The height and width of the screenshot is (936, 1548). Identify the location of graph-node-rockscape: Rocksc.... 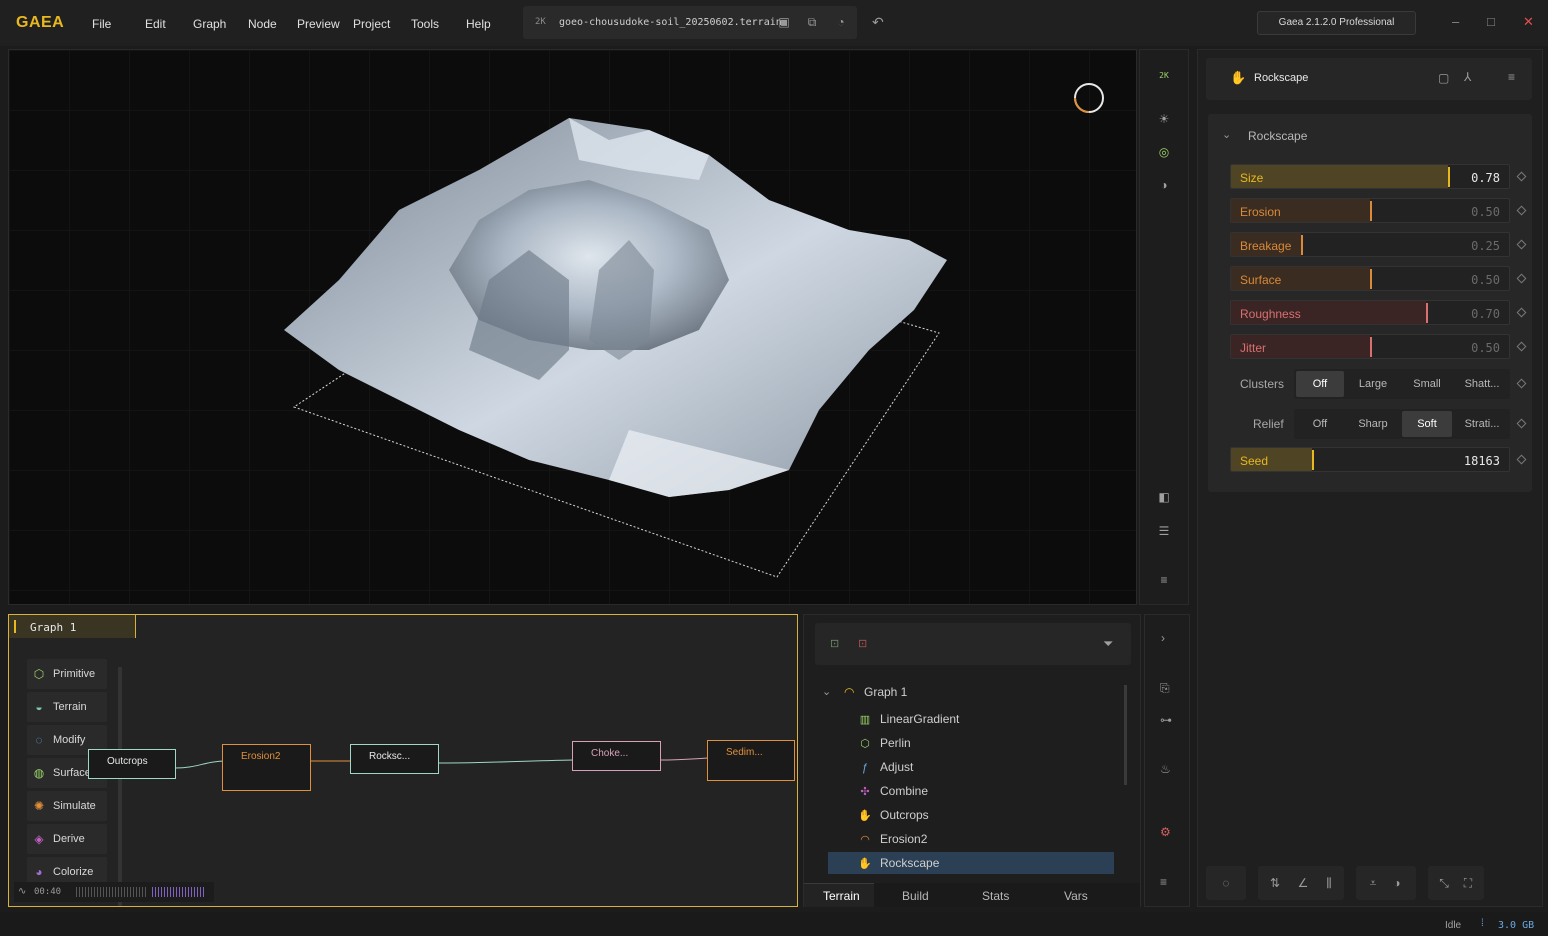
(394, 759).